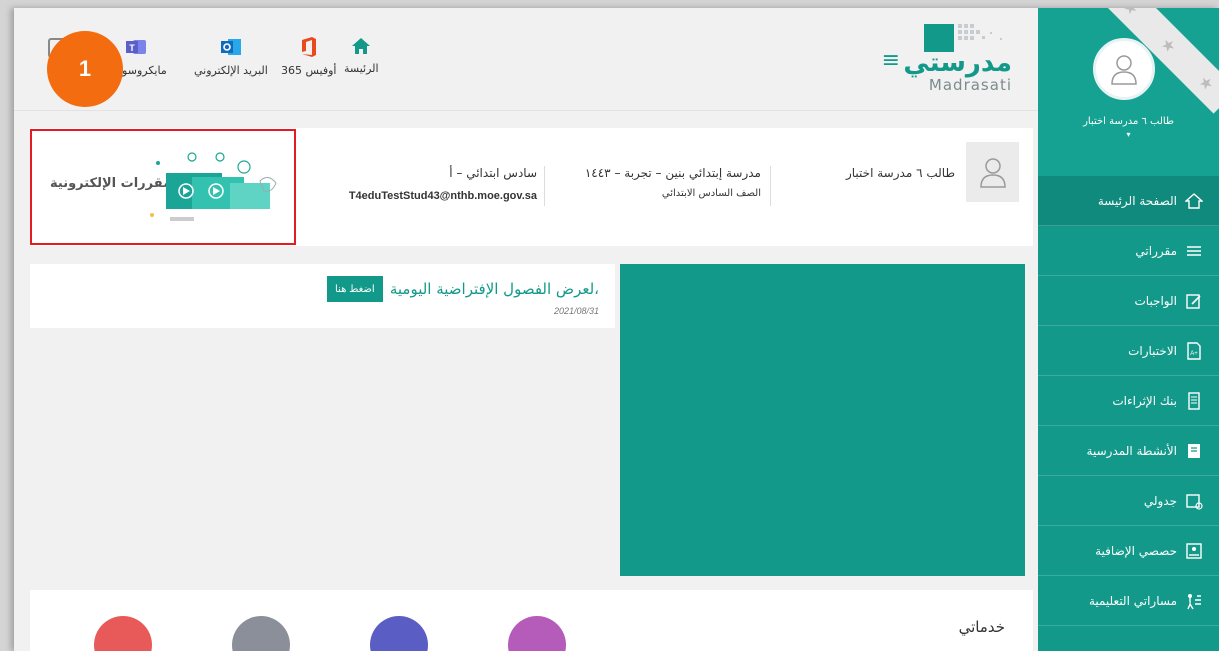  Describe the element at coordinates (261, 633) in the screenshot. I see `service-building-icon` at that location.